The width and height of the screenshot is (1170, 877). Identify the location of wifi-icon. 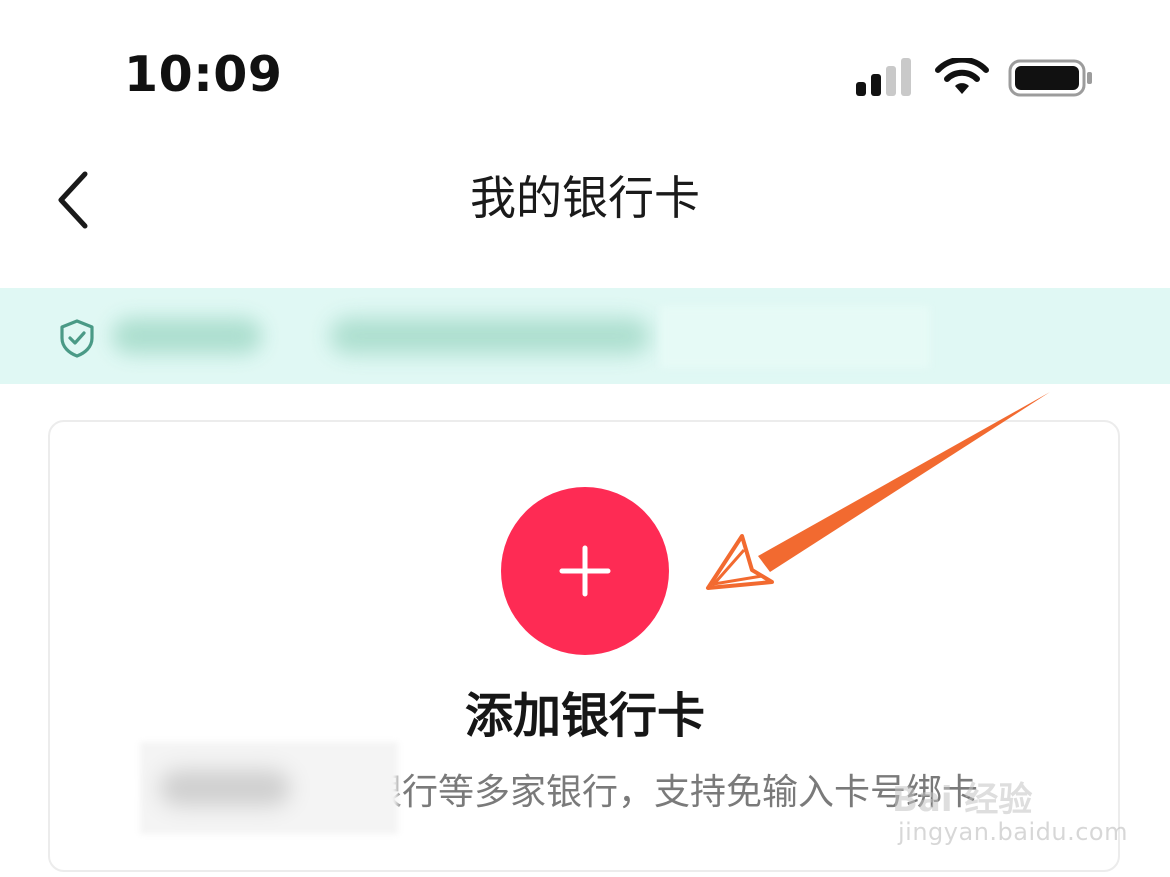
(962, 76).